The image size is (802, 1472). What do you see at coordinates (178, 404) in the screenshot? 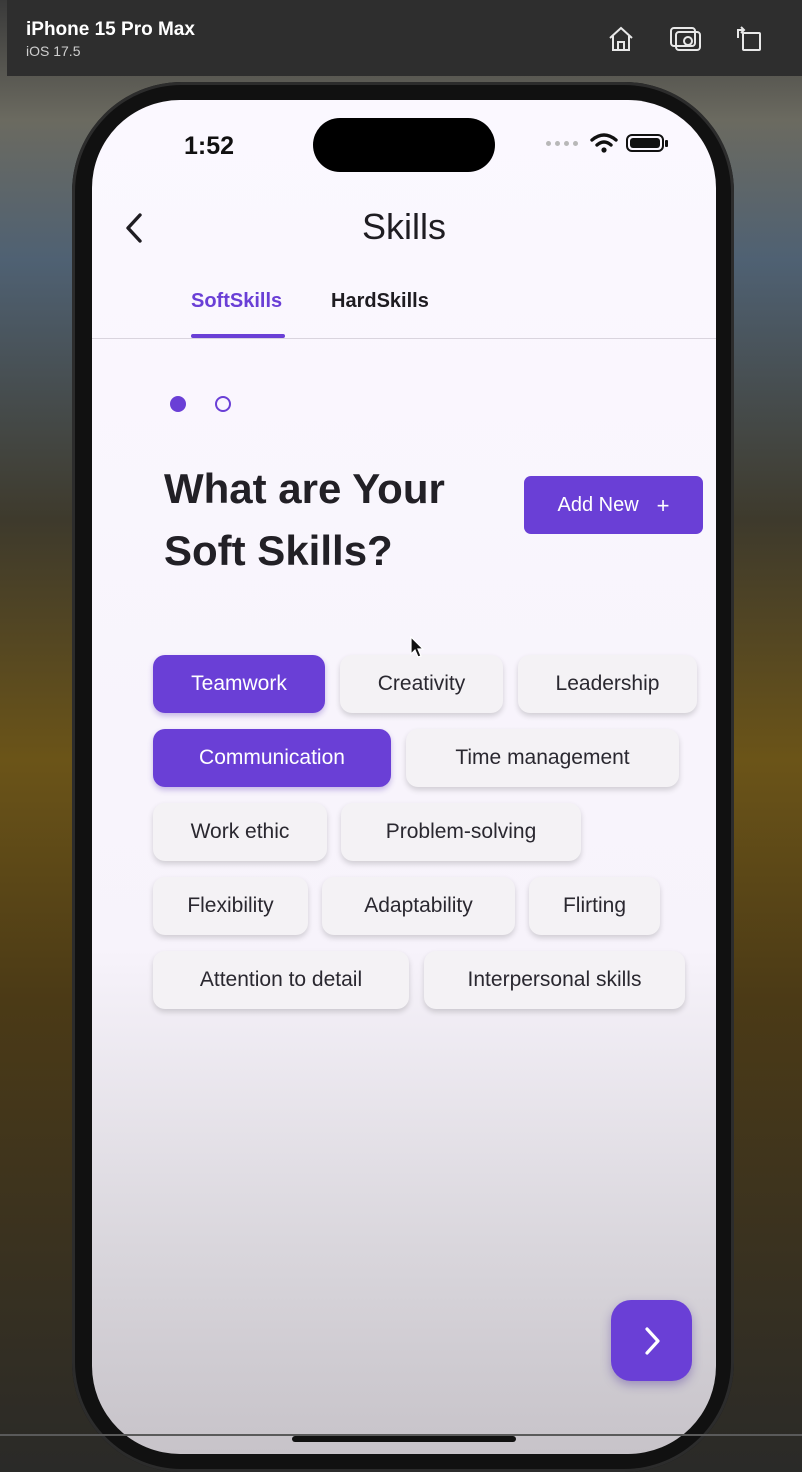
I see `page-dot-active` at bounding box center [178, 404].